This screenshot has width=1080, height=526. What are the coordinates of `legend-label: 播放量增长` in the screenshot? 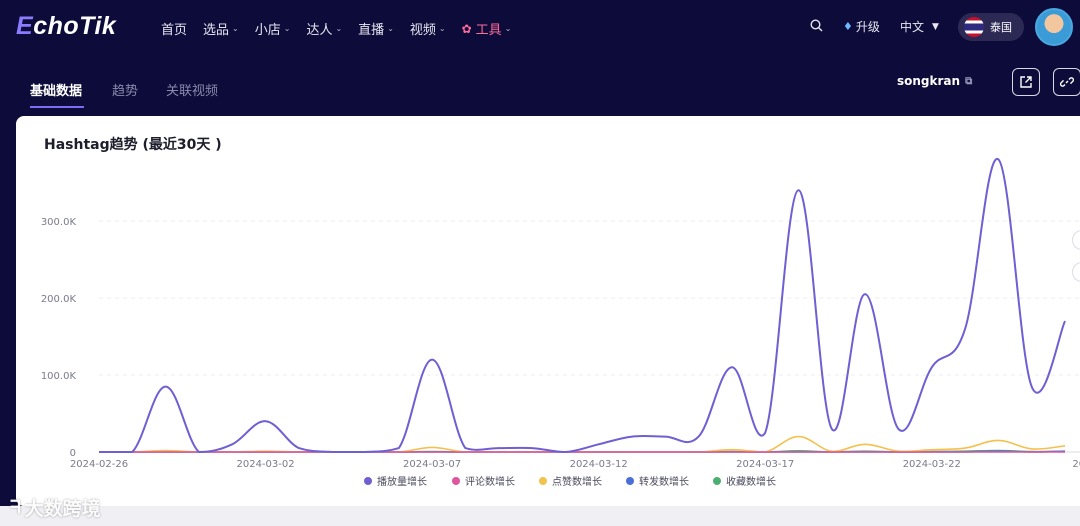 It's located at (402, 481).